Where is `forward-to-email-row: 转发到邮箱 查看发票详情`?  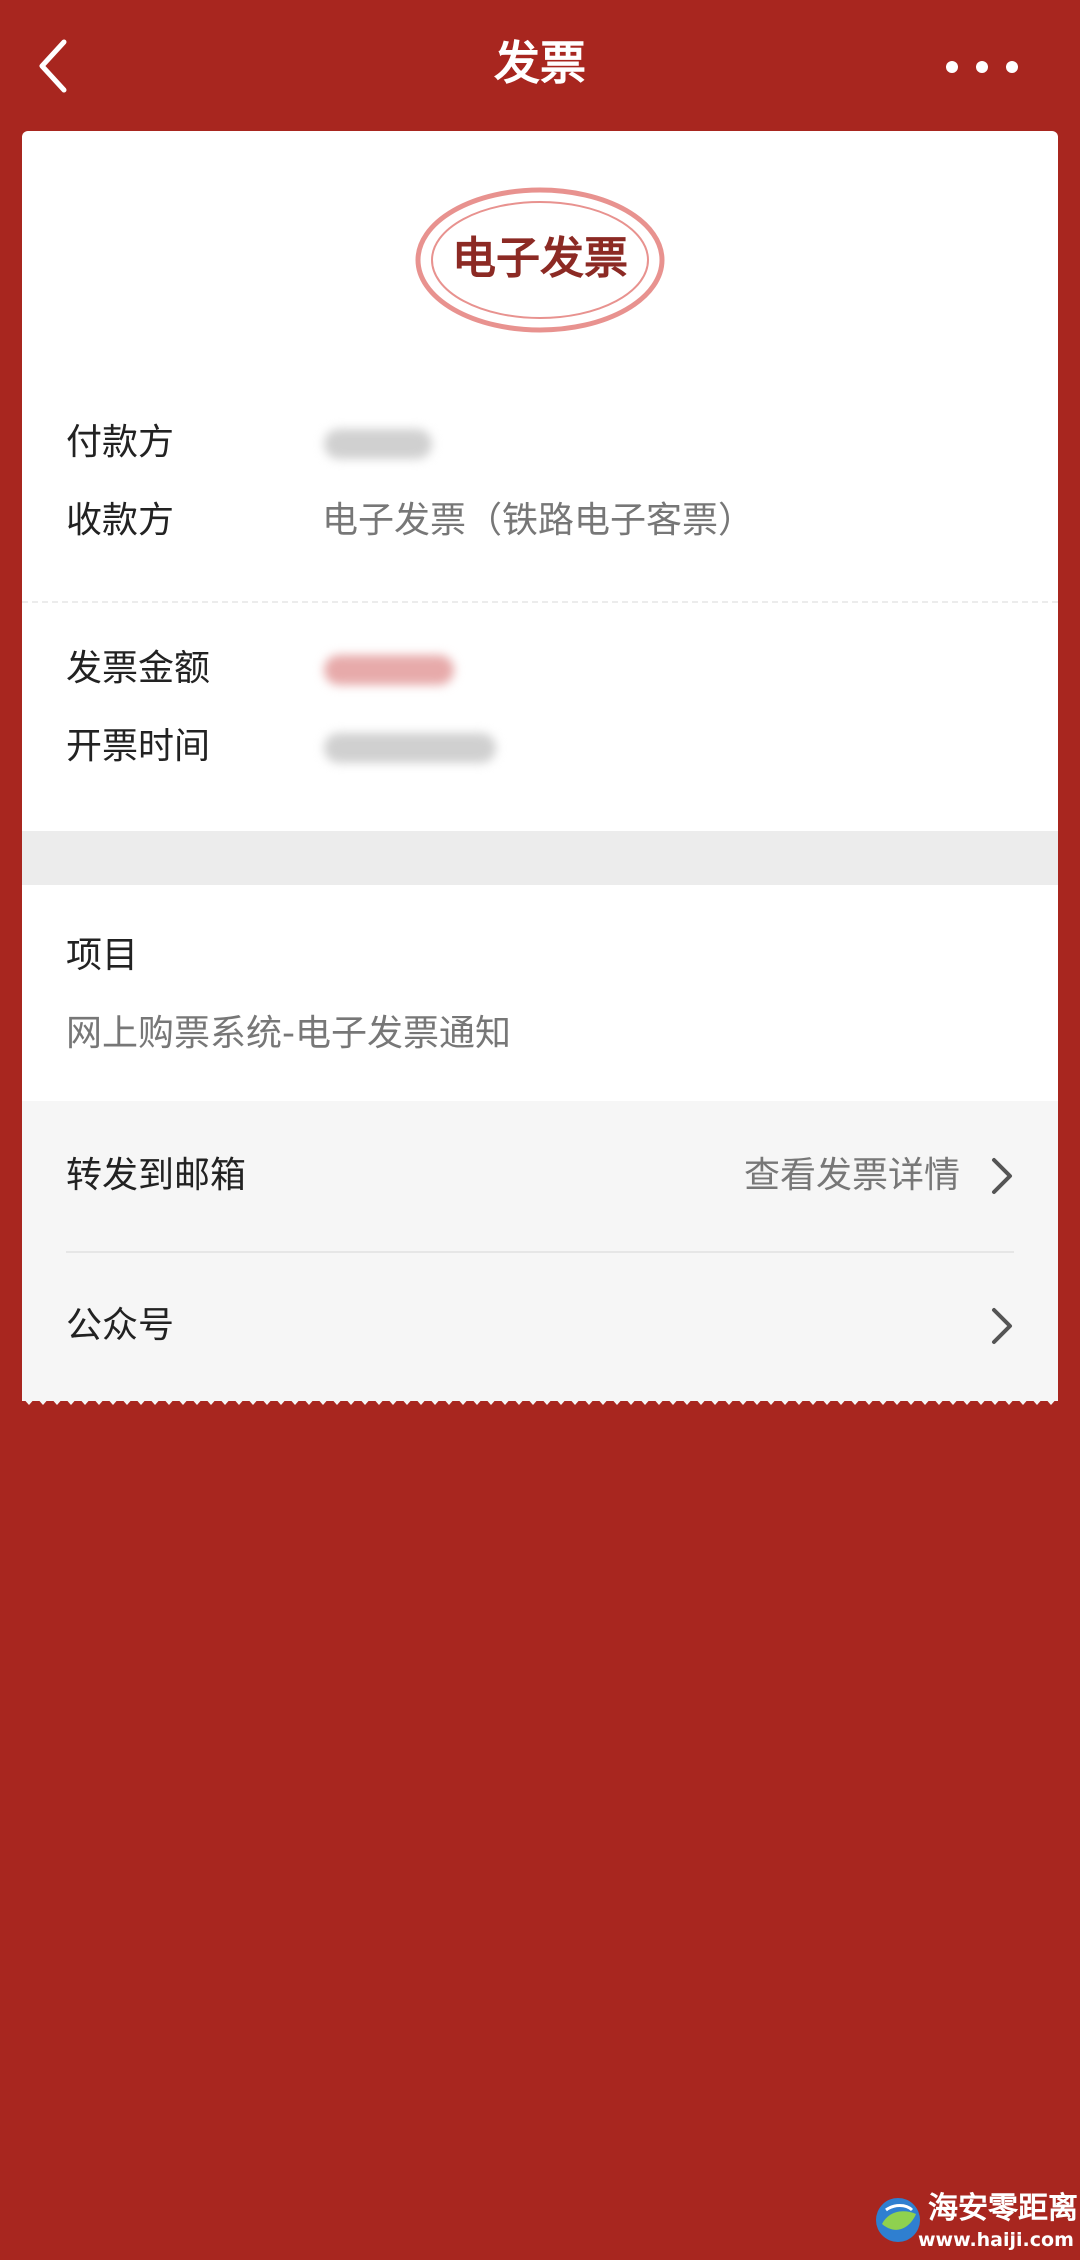 forward-to-email-row: 转发到邮箱 查看发票详情 is located at coordinates (540, 1176).